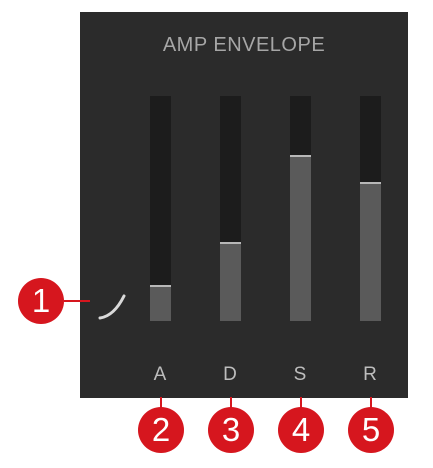  Describe the element at coordinates (160, 208) in the screenshot. I see `attack-slider` at that location.